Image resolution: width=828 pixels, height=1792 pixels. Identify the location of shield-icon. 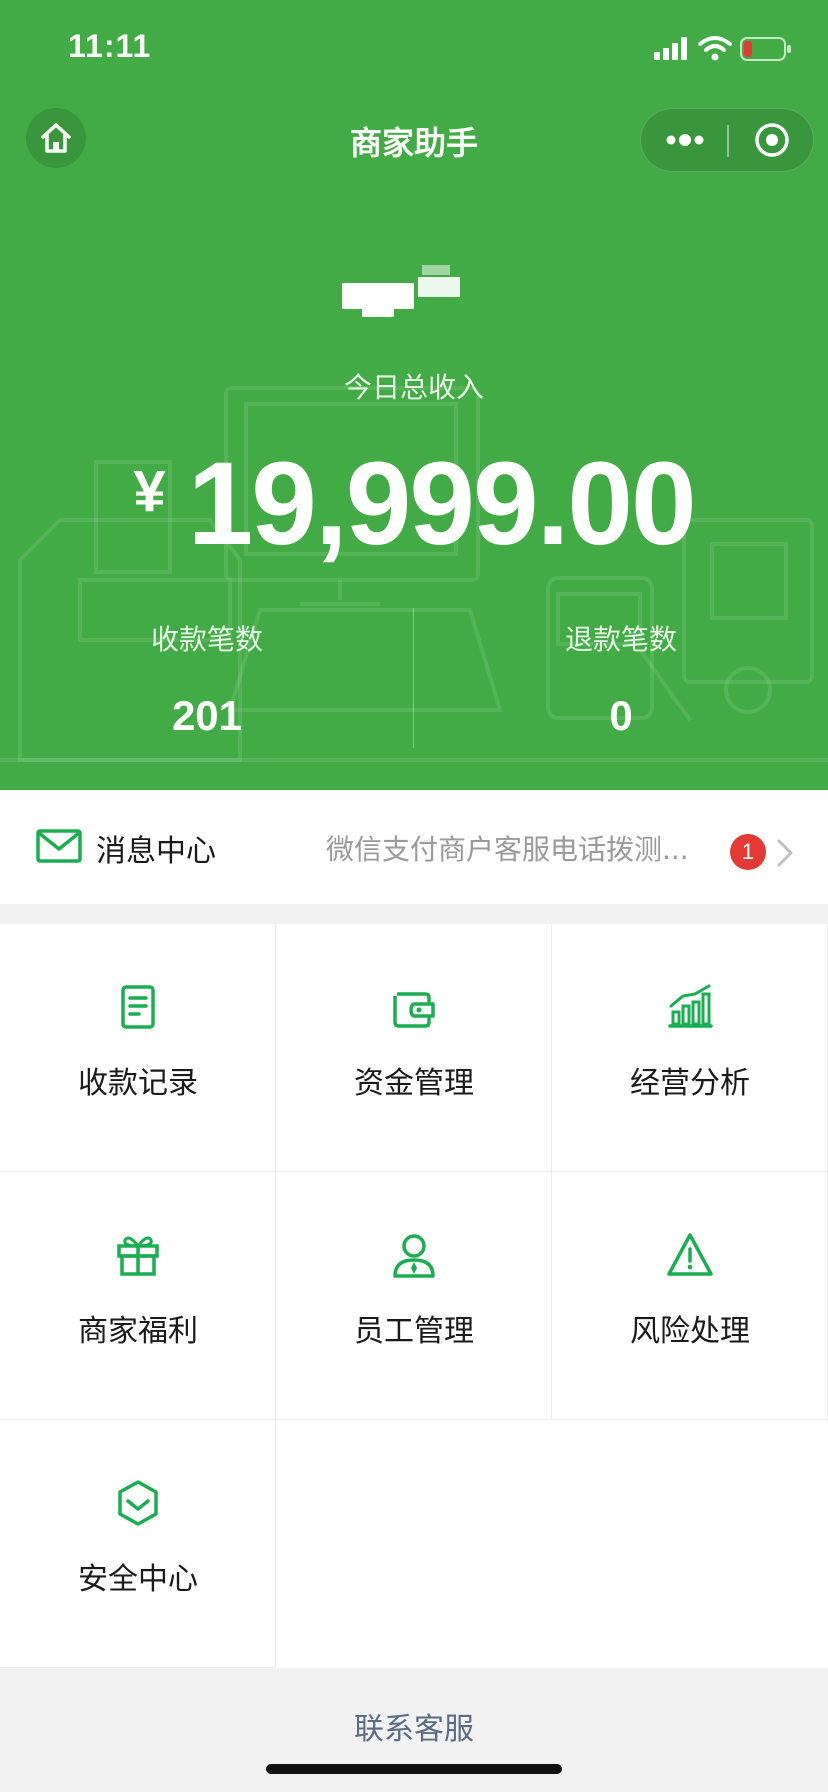
(138, 1503).